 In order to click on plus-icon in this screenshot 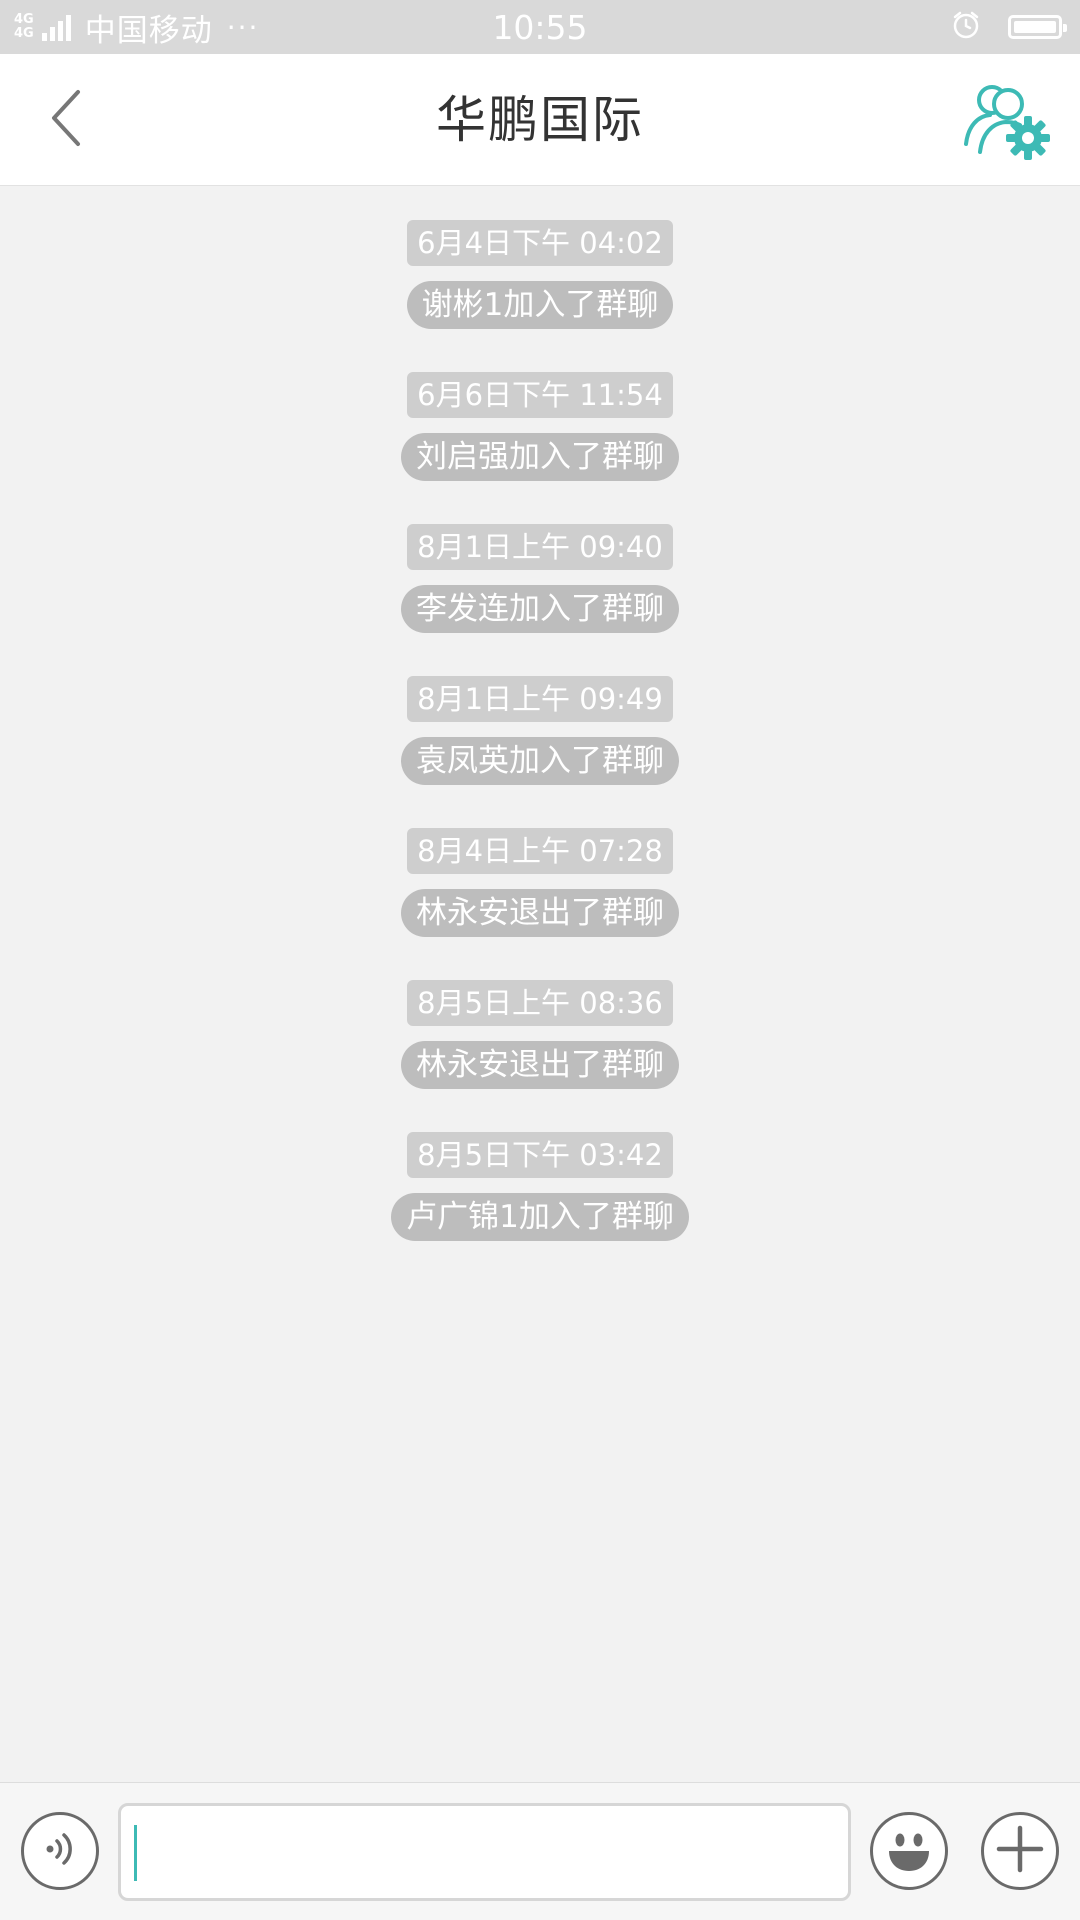, I will do `click(1020, 1851)`.